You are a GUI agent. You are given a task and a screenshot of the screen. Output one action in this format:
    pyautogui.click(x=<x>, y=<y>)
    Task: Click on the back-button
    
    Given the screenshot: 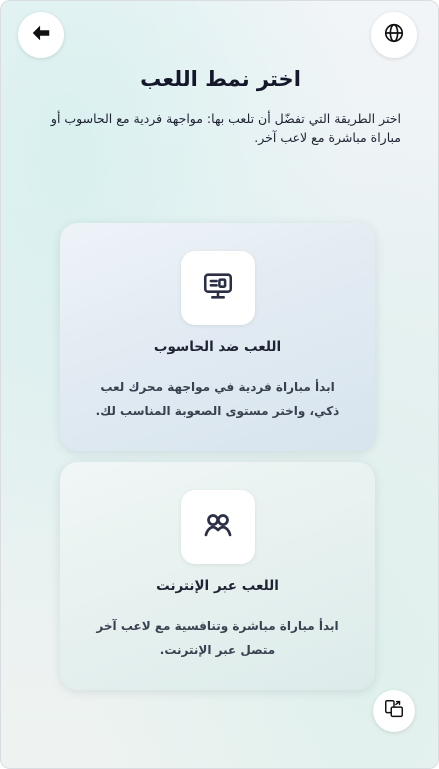 What is the action you would take?
    pyautogui.click(x=41, y=35)
    